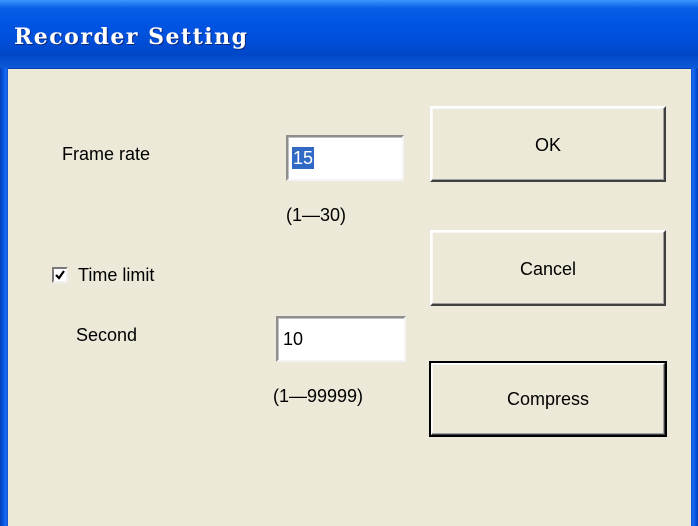  I want to click on window-frame-left, so click(4, 297).